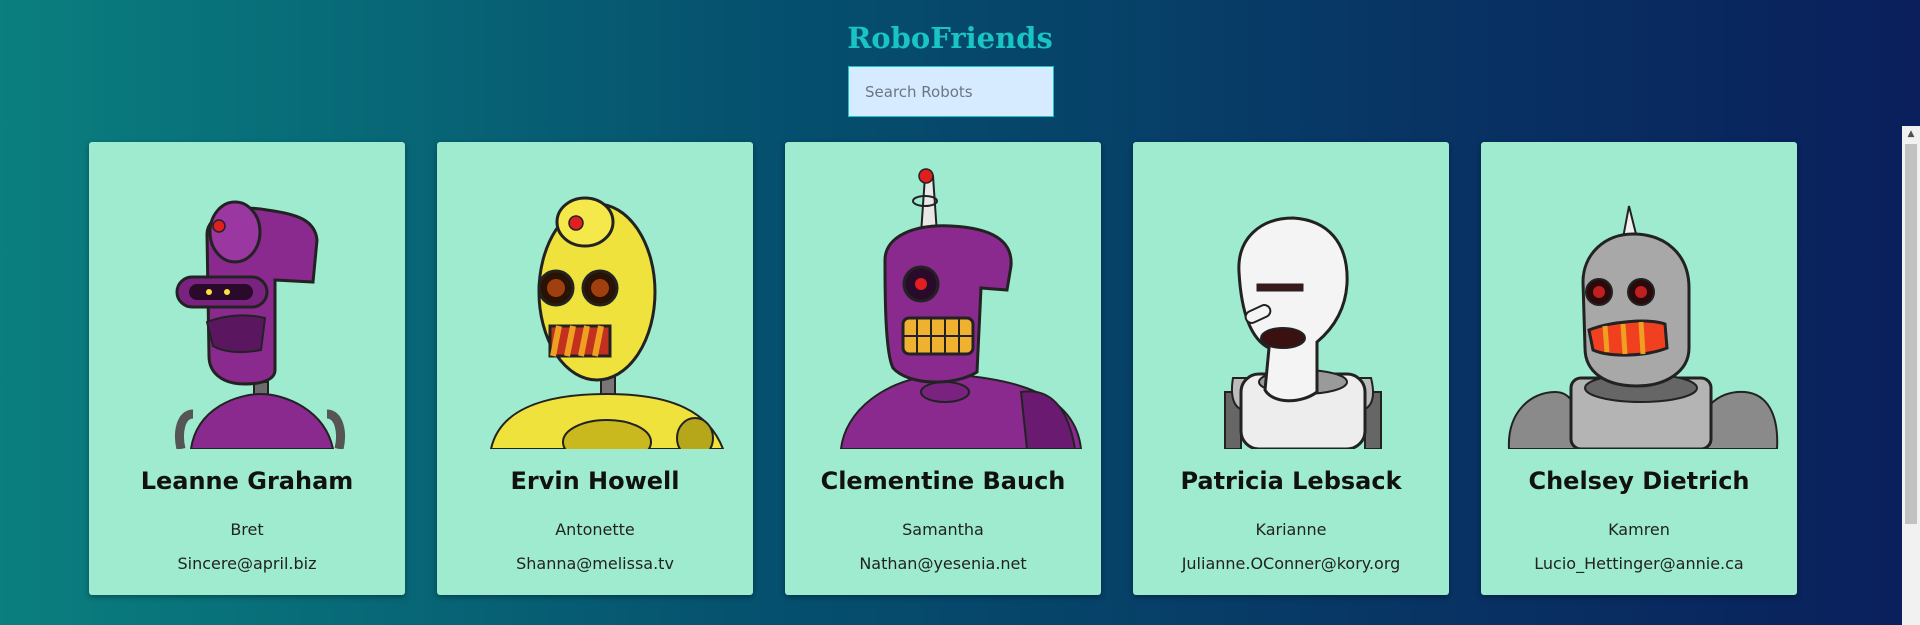 This screenshot has height=625, width=1920. Describe the element at coordinates (1639, 529) in the screenshot. I see `robot-username: Kamren` at that location.